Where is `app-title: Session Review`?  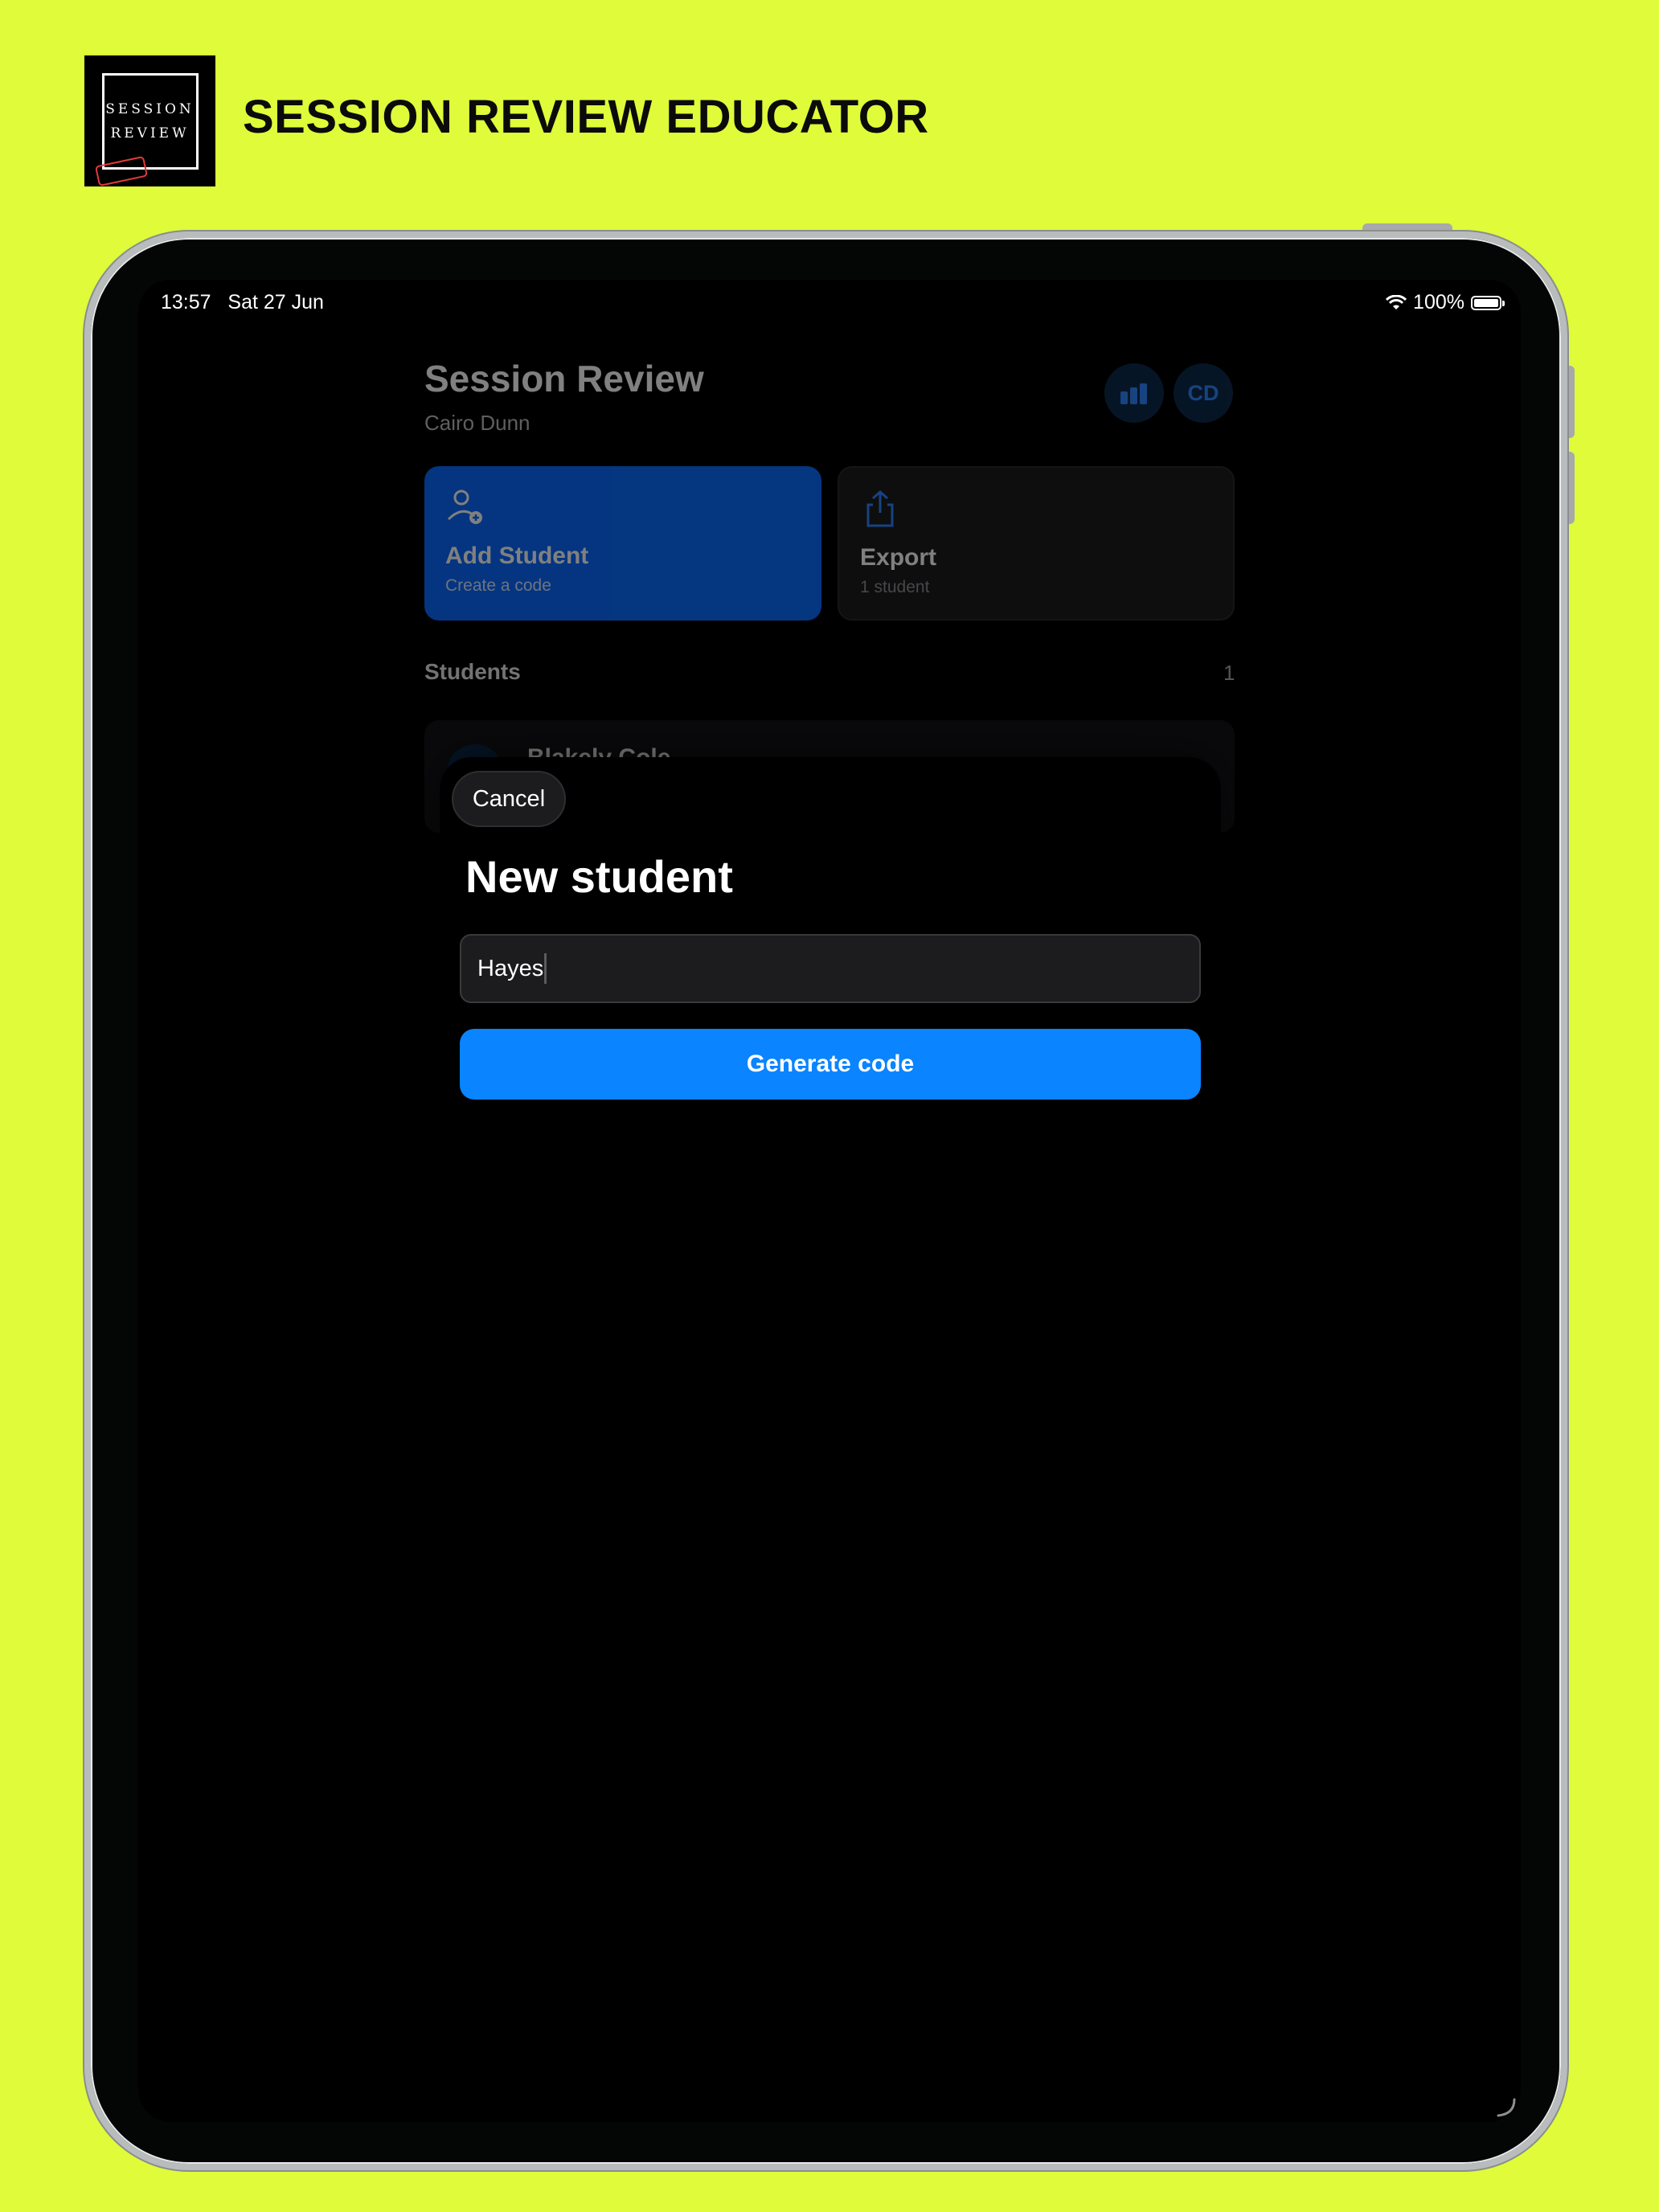 app-title: Session Review is located at coordinates (564, 378).